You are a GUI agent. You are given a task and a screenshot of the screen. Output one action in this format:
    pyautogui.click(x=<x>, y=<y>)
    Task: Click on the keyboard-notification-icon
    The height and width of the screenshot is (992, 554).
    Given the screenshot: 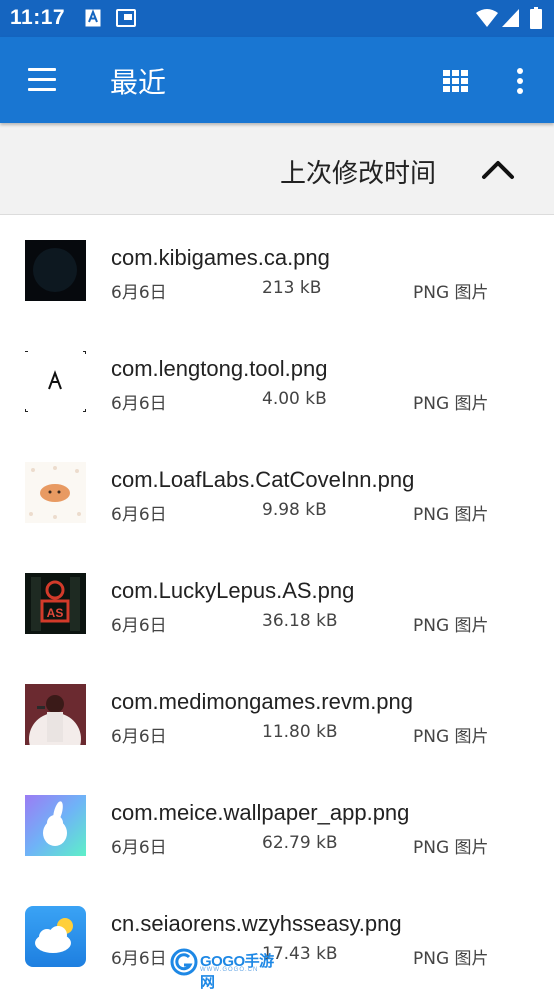 What is the action you would take?
    pyautogui.click(x=93, y=18)
    